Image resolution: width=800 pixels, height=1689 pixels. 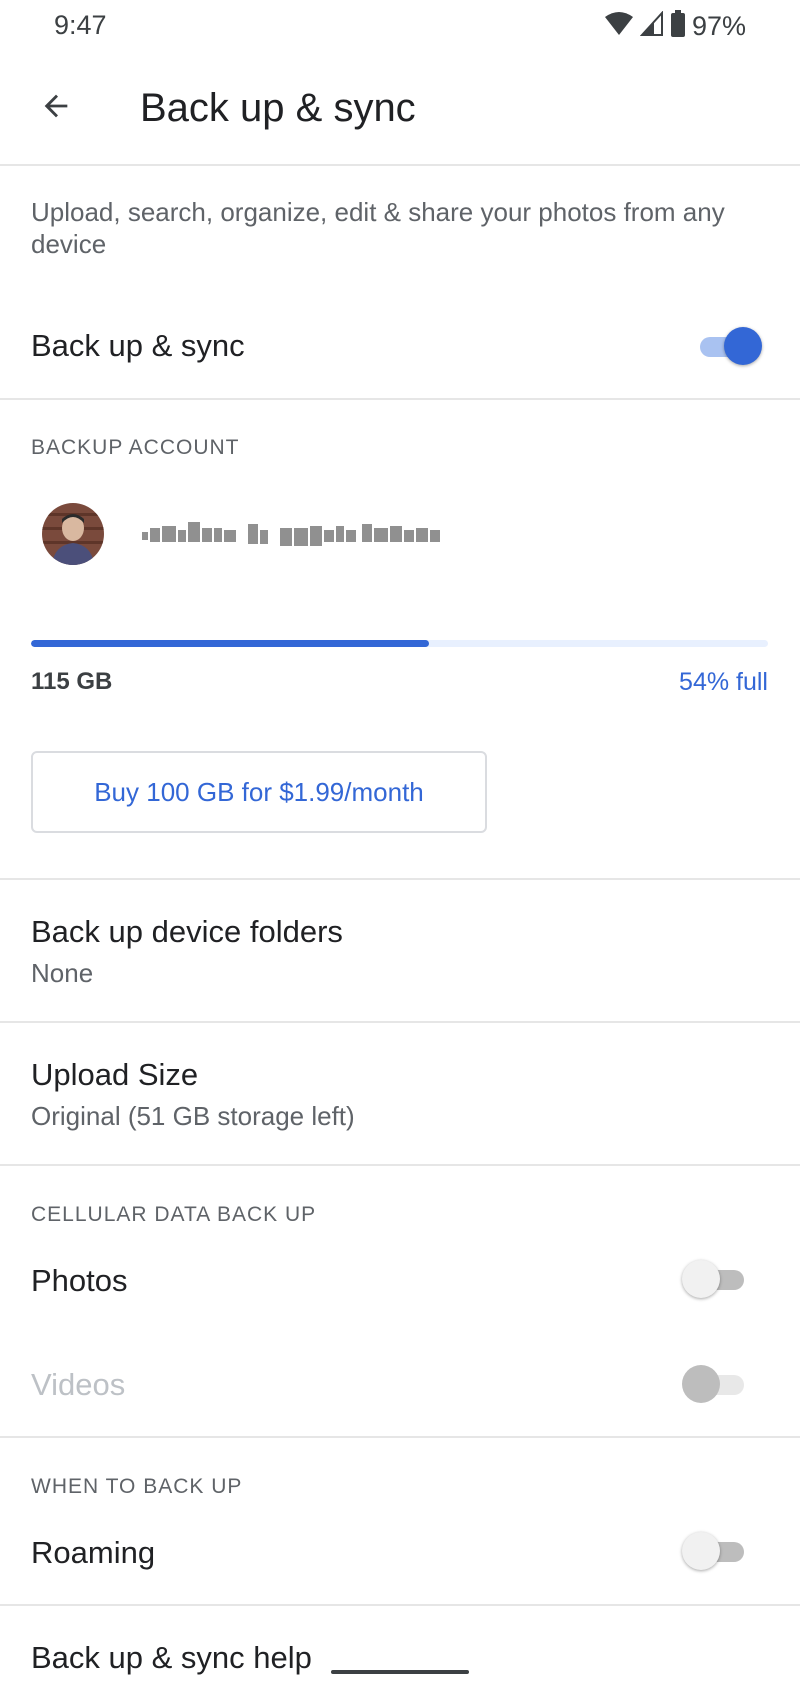 What do you see at coordinates (115, 1074) in the screenshot?
I see `upload-size-label: Upload Size` at bounding box center [115, 1074].